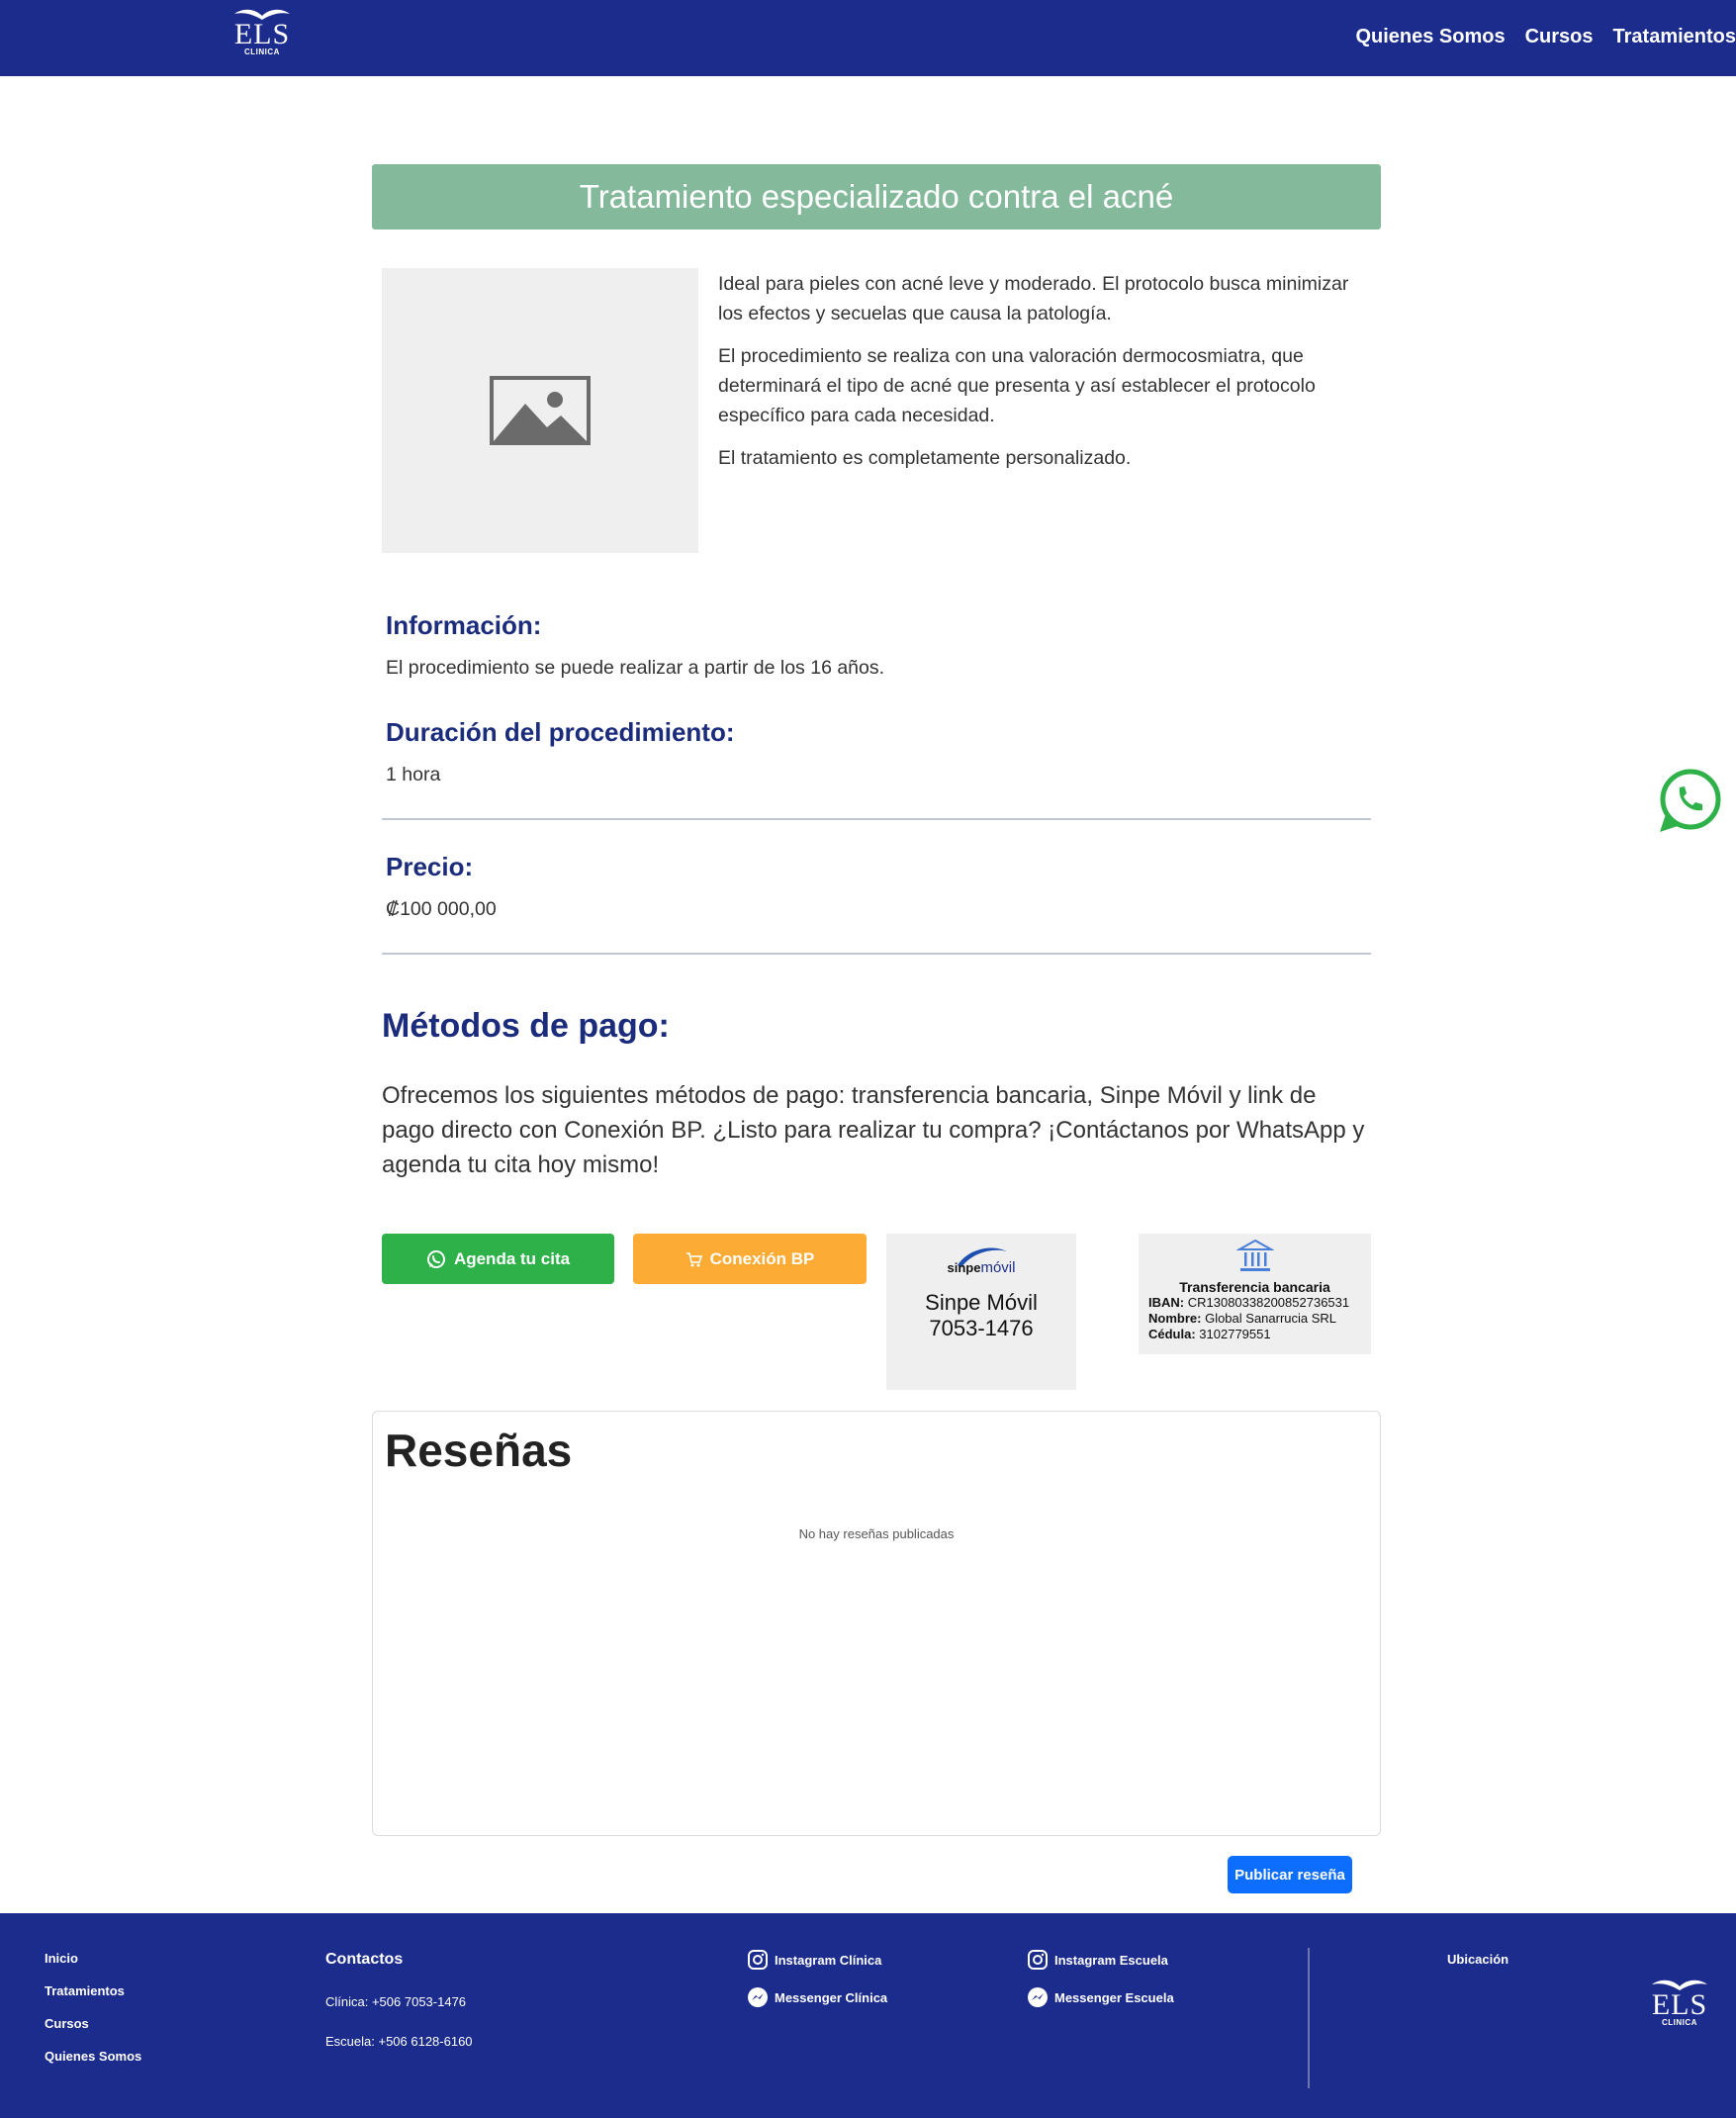  What do you see at coordinates (399, 2042) in the screenshot?
I see `footer-contact-school: Escuela: +506 6128-6160` at bounding box center [399, 2042].